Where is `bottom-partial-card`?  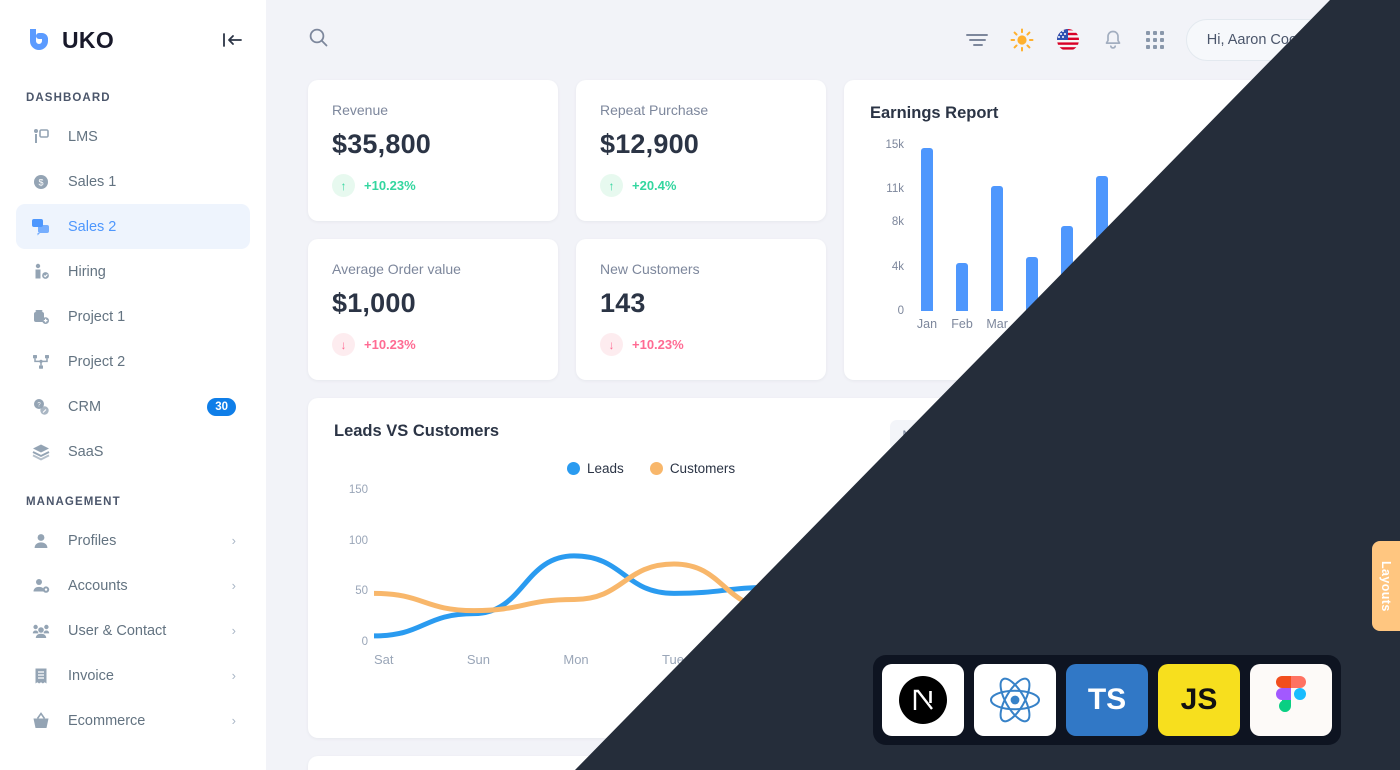
bottom-partial-card is located at coordinates (832, 763).